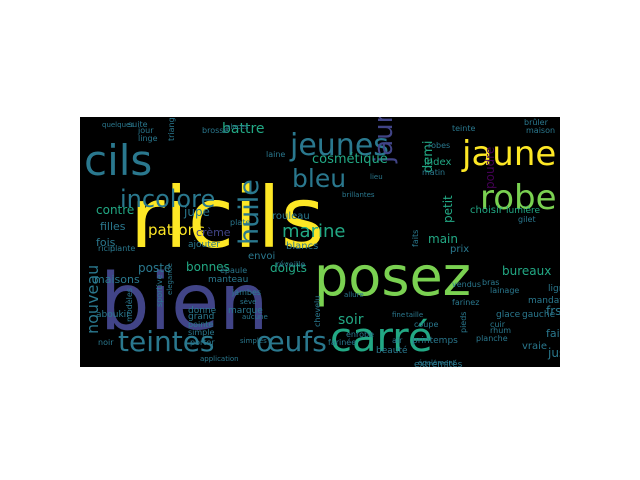  I want to click on word-98: simples, so click(253, 341).